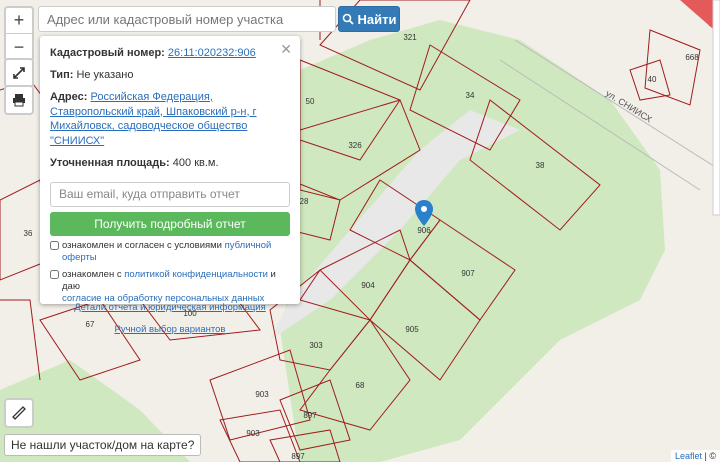  I want to click on scrollbar, so click(716, 108).